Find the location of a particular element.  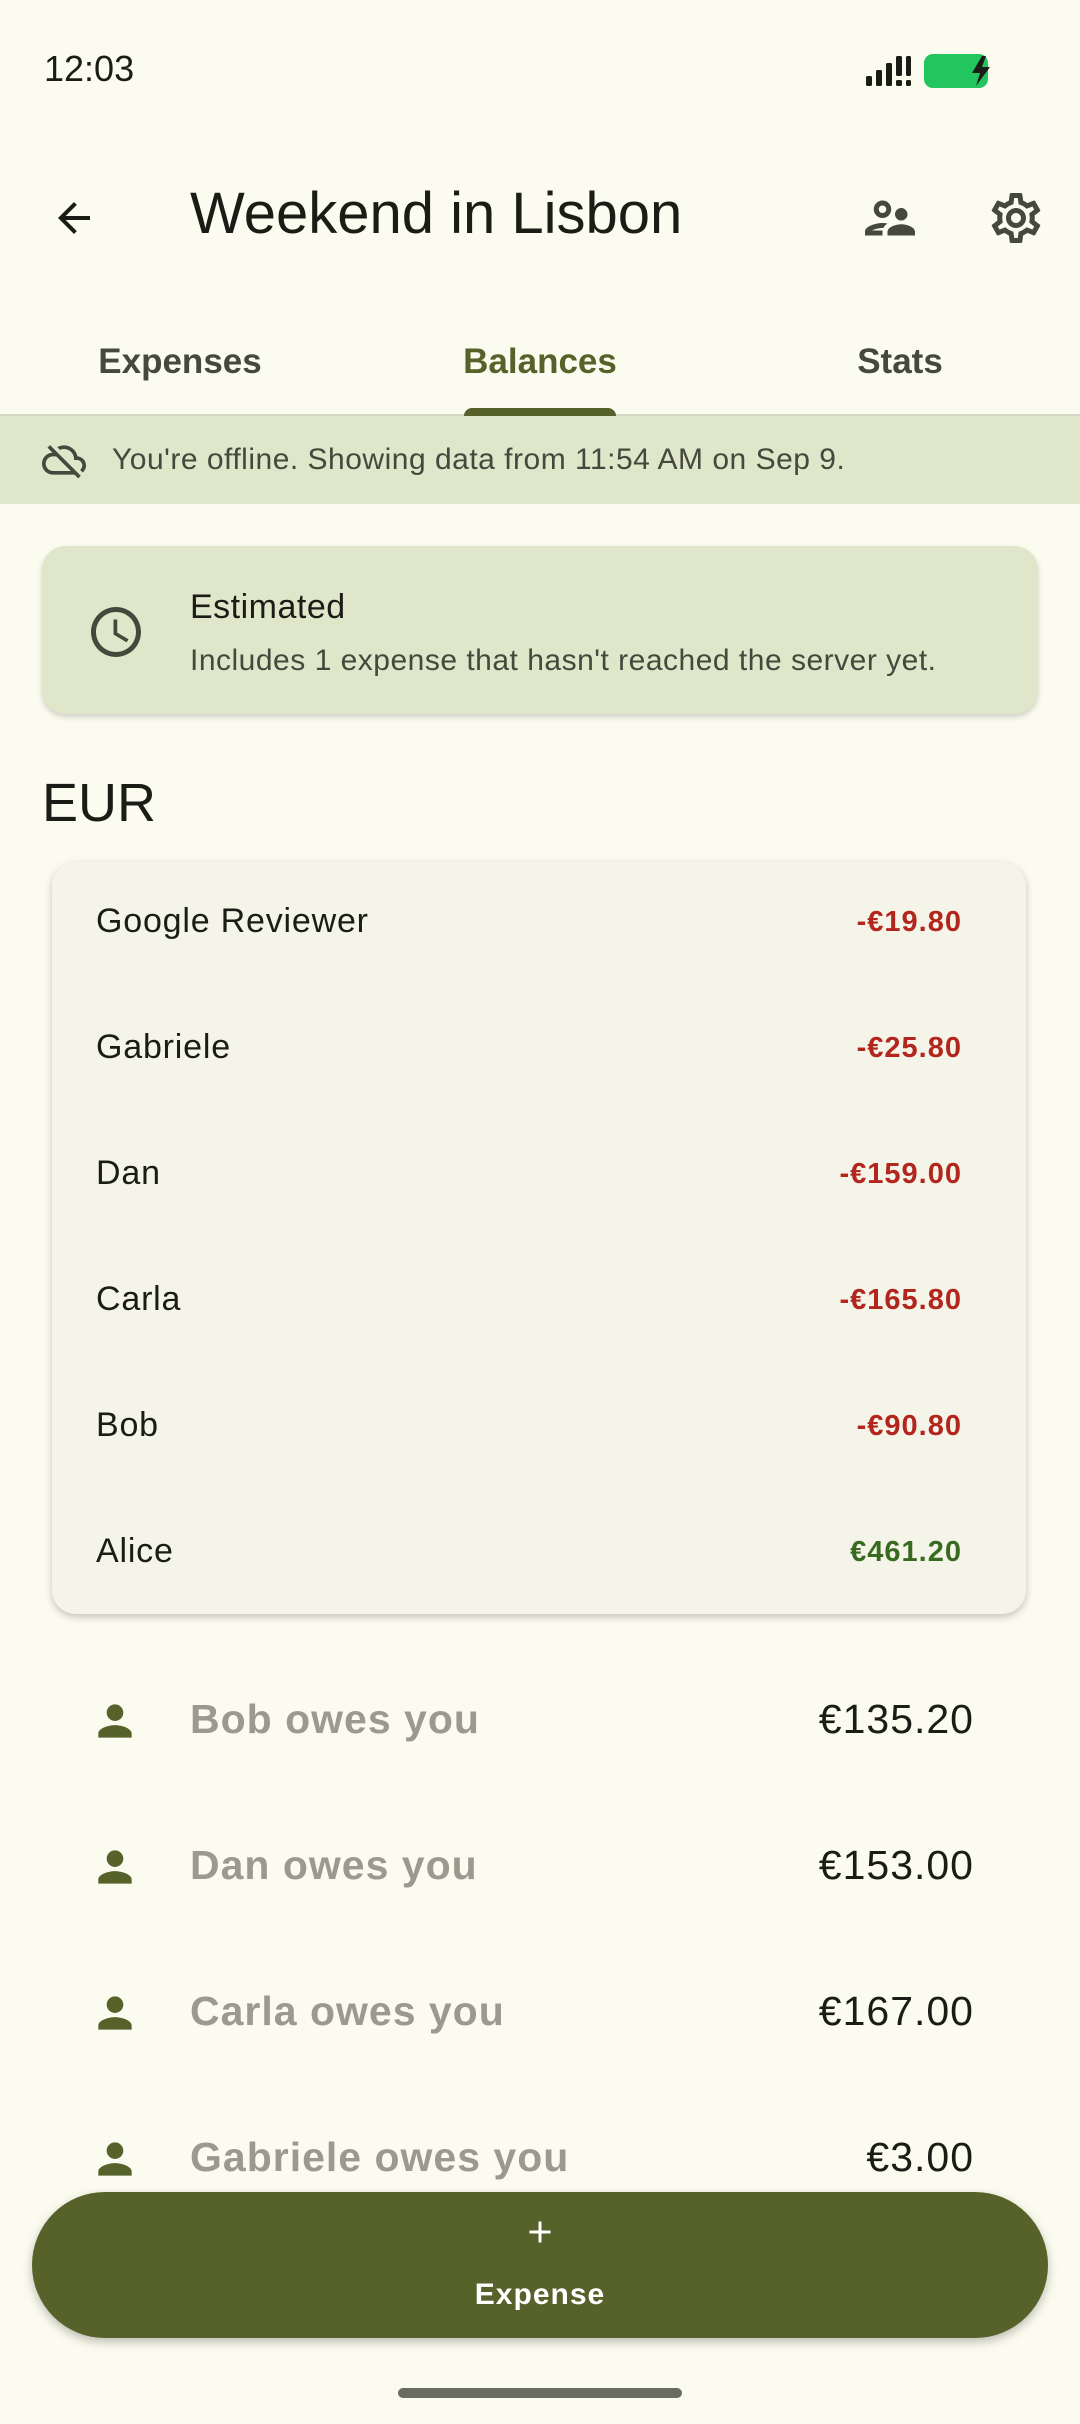

status-time: 12:03 is located at coordinates (89, 68).